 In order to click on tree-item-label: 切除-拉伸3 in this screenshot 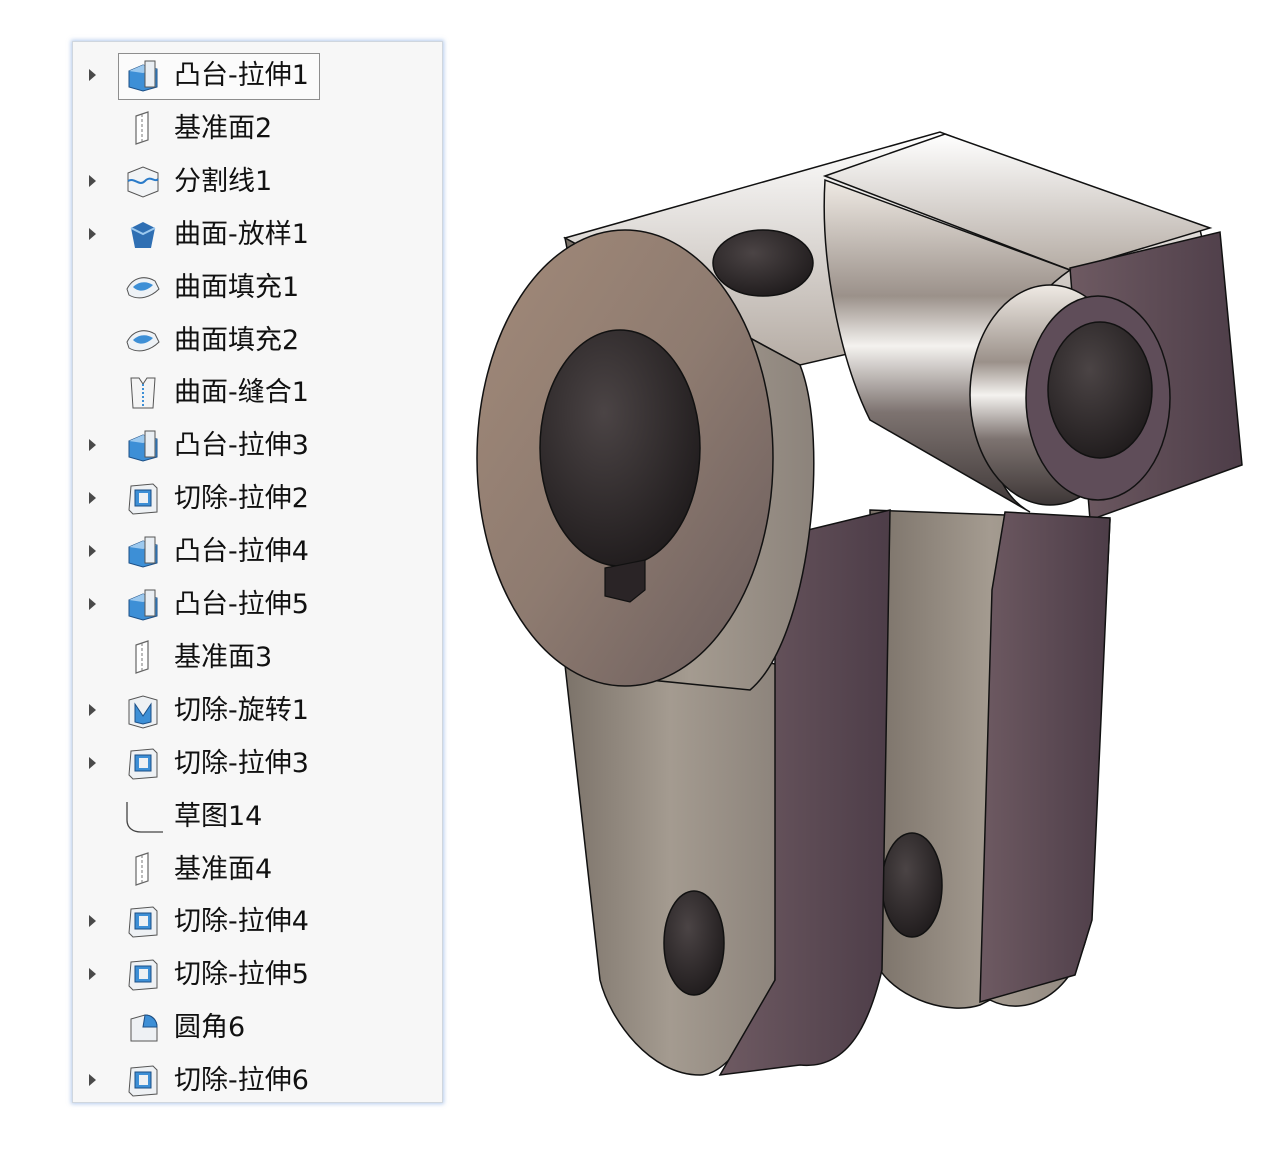, I will do `click(241, 763)`.